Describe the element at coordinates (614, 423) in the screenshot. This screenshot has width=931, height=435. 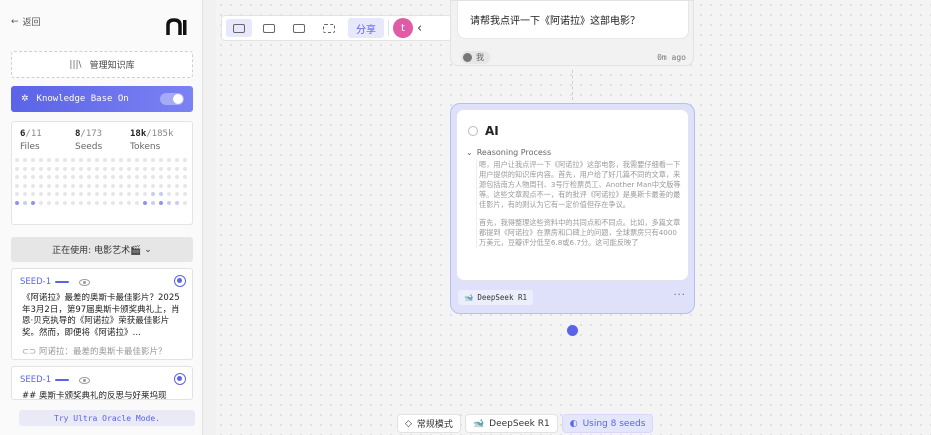
I see `seeds-label: Using 8 seeds` at that location.